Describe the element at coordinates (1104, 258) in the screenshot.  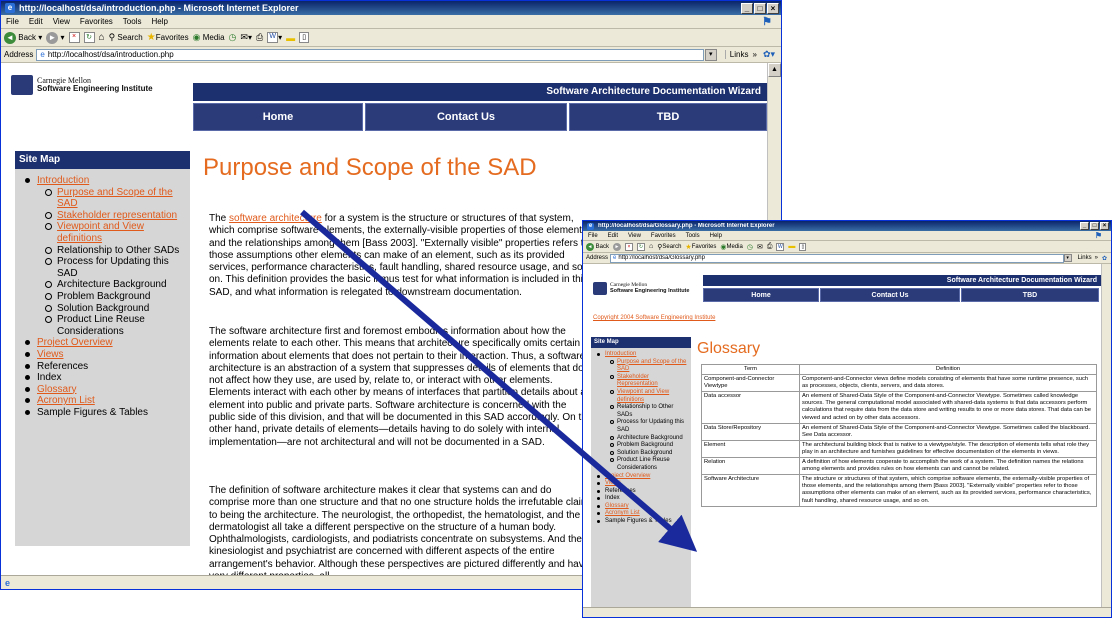
I see `tools-extra-icon: ✿` at that location.